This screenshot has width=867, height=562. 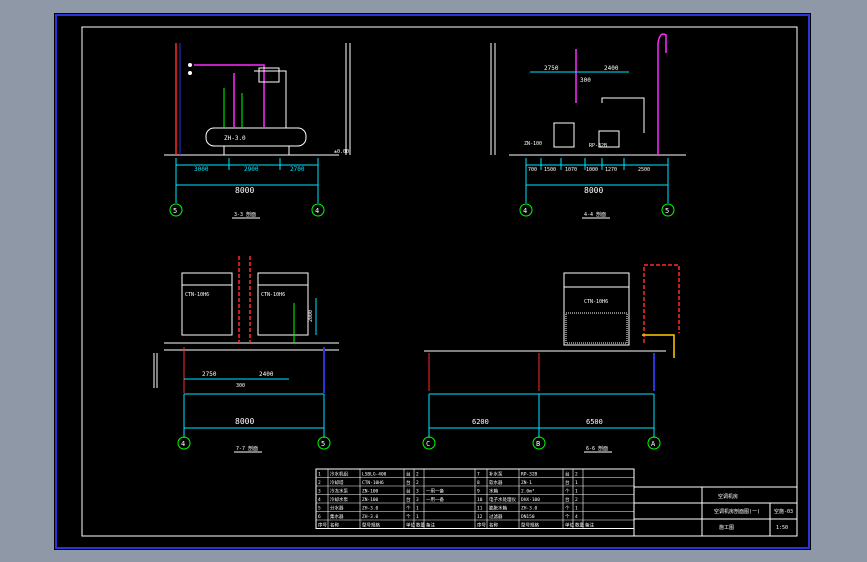 What do you see at coordinates (201, 169) in the screenshot?
I see `dim-text: 3000` at bounding box center [201, 169].